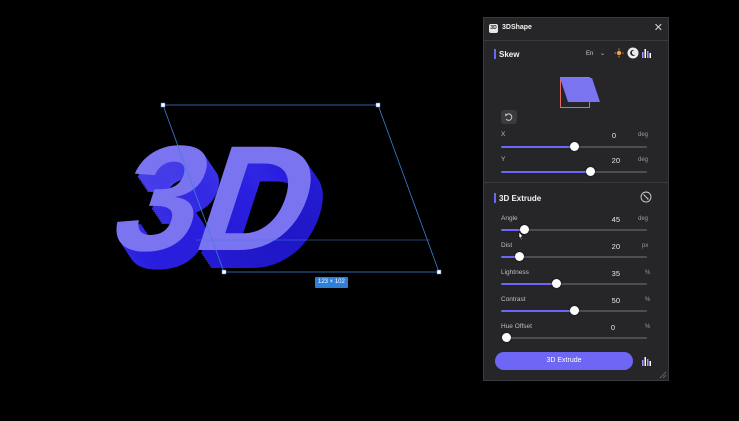 This screenshot has height=421, width=739. I want to click on mouse-cursor-icon, so click(521, 236).